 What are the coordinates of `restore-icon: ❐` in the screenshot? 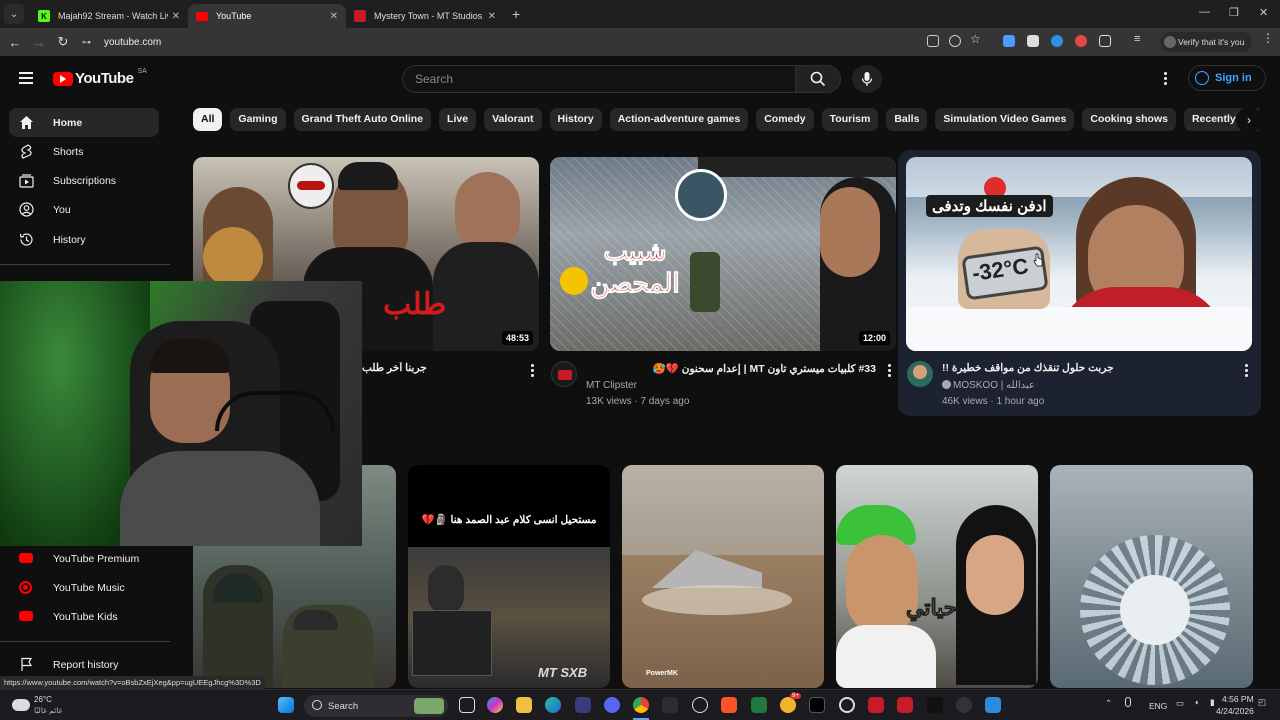 It's located at (1234, 12).